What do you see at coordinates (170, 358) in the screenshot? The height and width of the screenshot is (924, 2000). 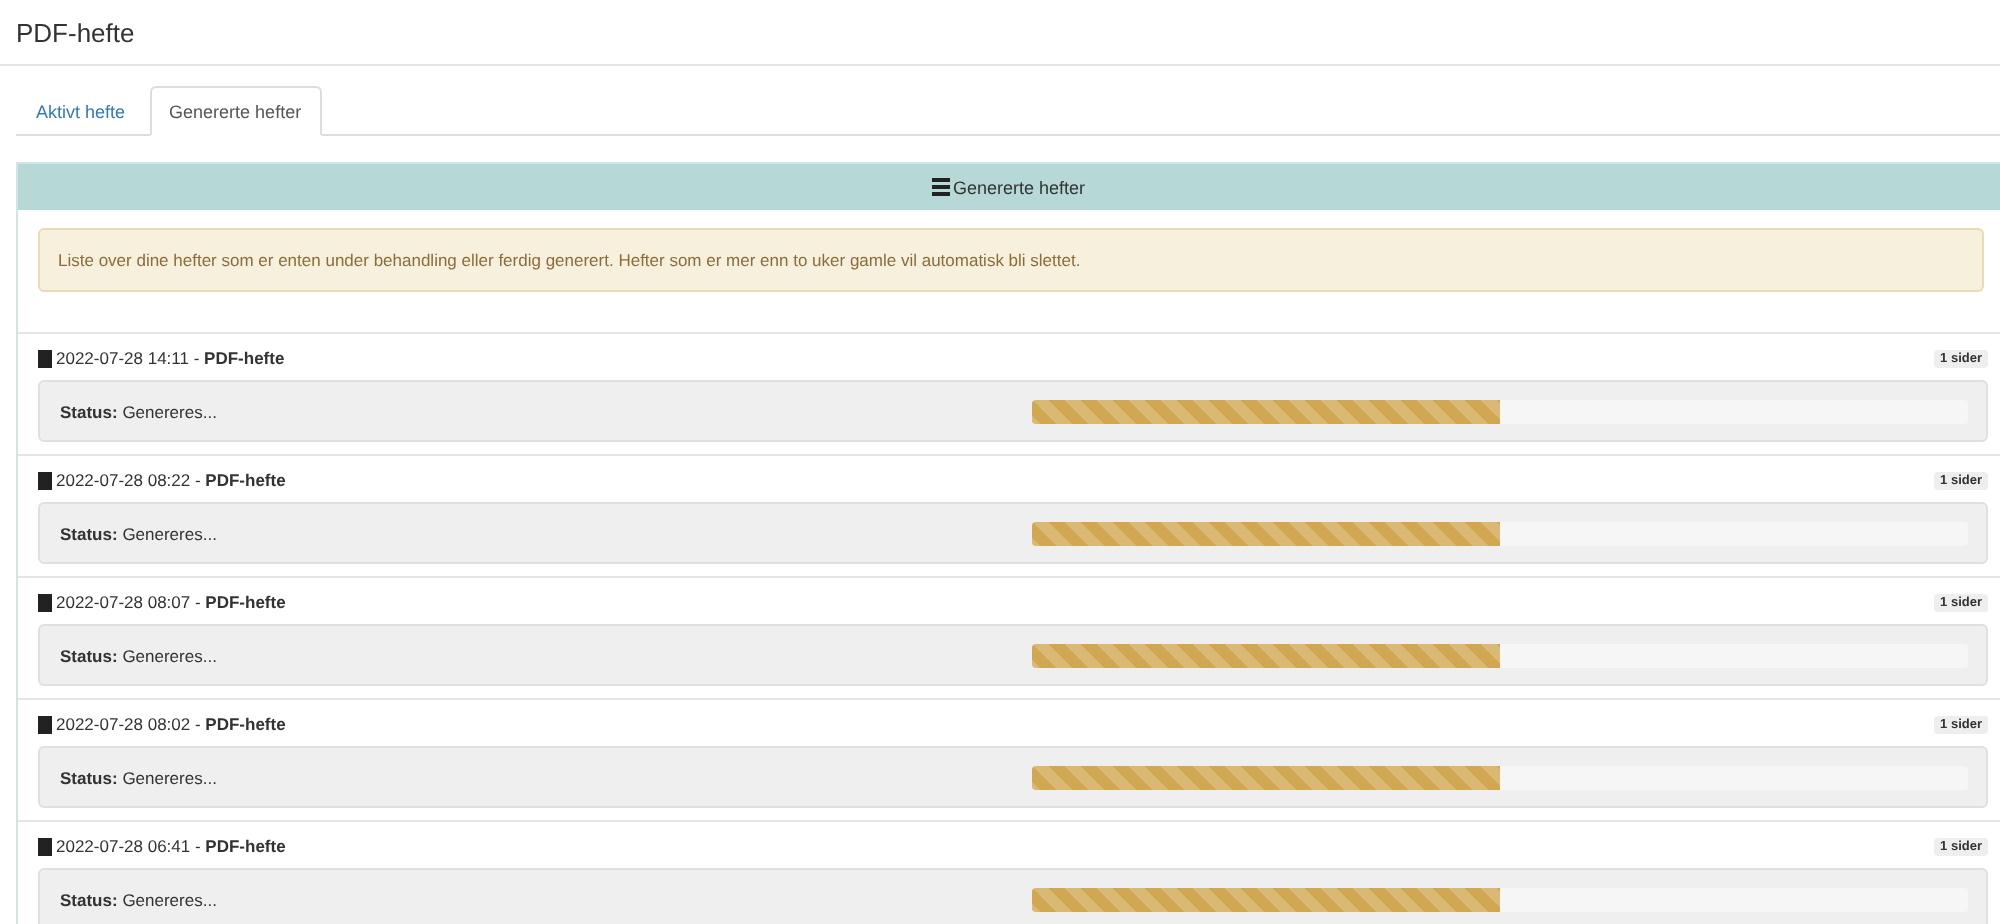 I see `booklet-title: 2022-07-28 14:11 - PDF-hefte` at bounding box center [170, 358].